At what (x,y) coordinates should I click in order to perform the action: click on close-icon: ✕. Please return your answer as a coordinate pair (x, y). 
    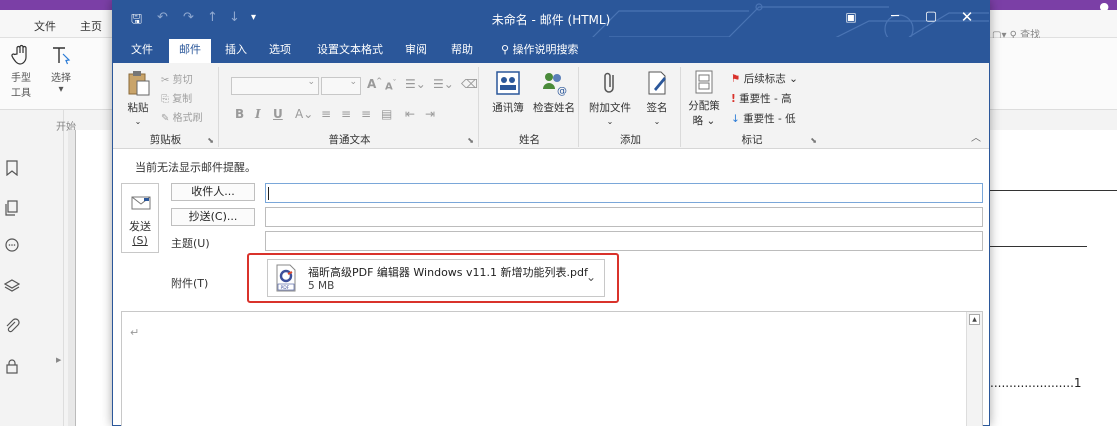
    Looking at the image, I should click on (967, 17).